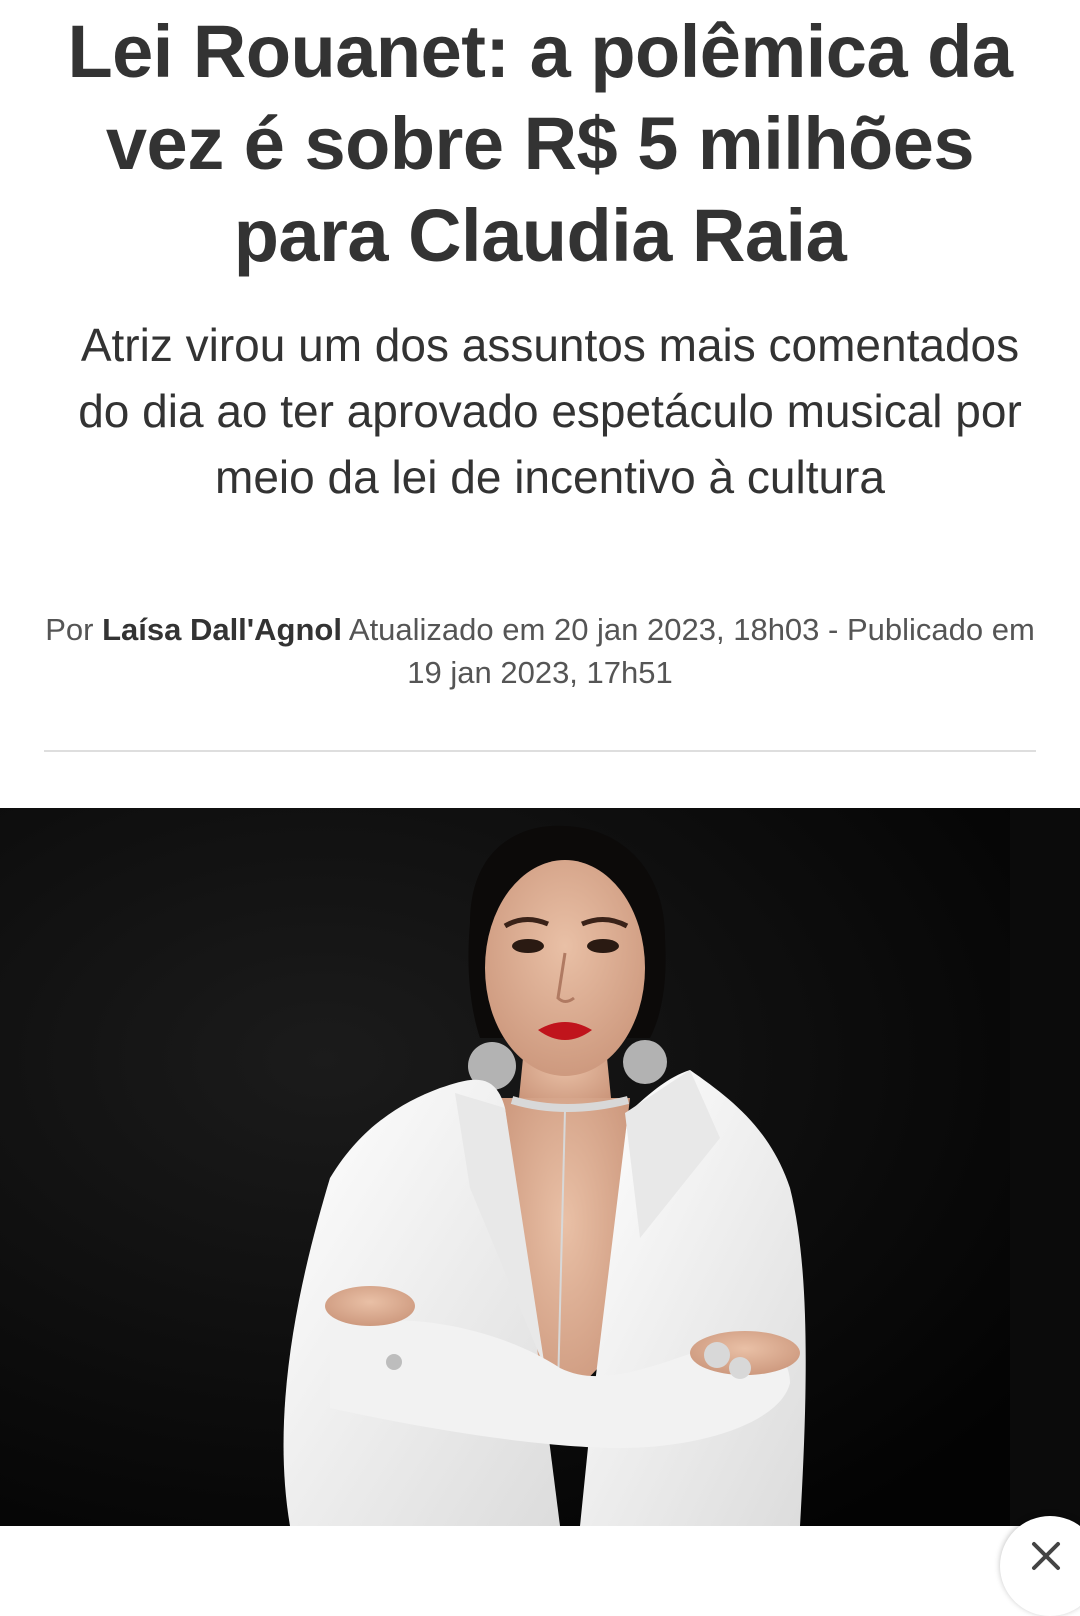  I want to click on byline-author: Laísa Dall'Agnol, so click(222, 629).